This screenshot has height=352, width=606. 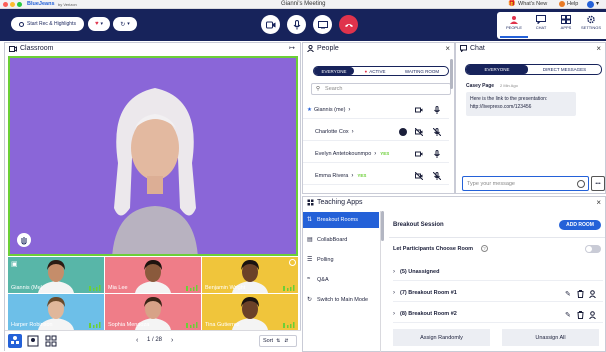 What do you see at coordinates (5, 4) in the screenshot?
I see `close-window-dot` at bounding box center [5, 4].